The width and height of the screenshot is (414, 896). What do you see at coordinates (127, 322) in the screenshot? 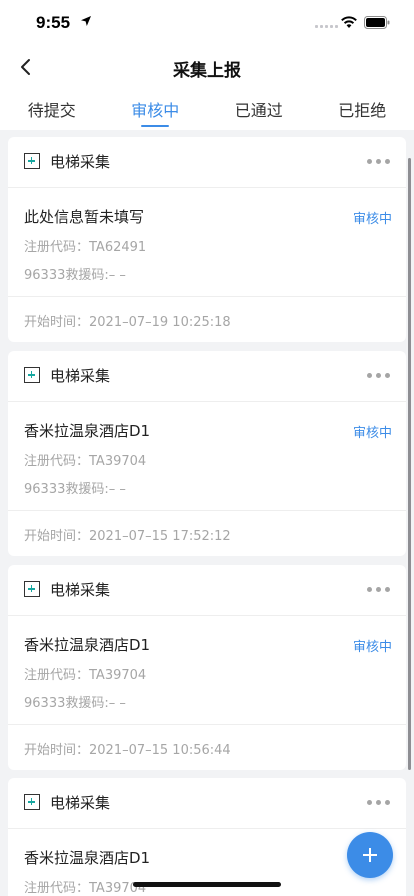
I see `start-time: 开始时间：2021–07–19 10:25:18` at bounding box center [127, 322].